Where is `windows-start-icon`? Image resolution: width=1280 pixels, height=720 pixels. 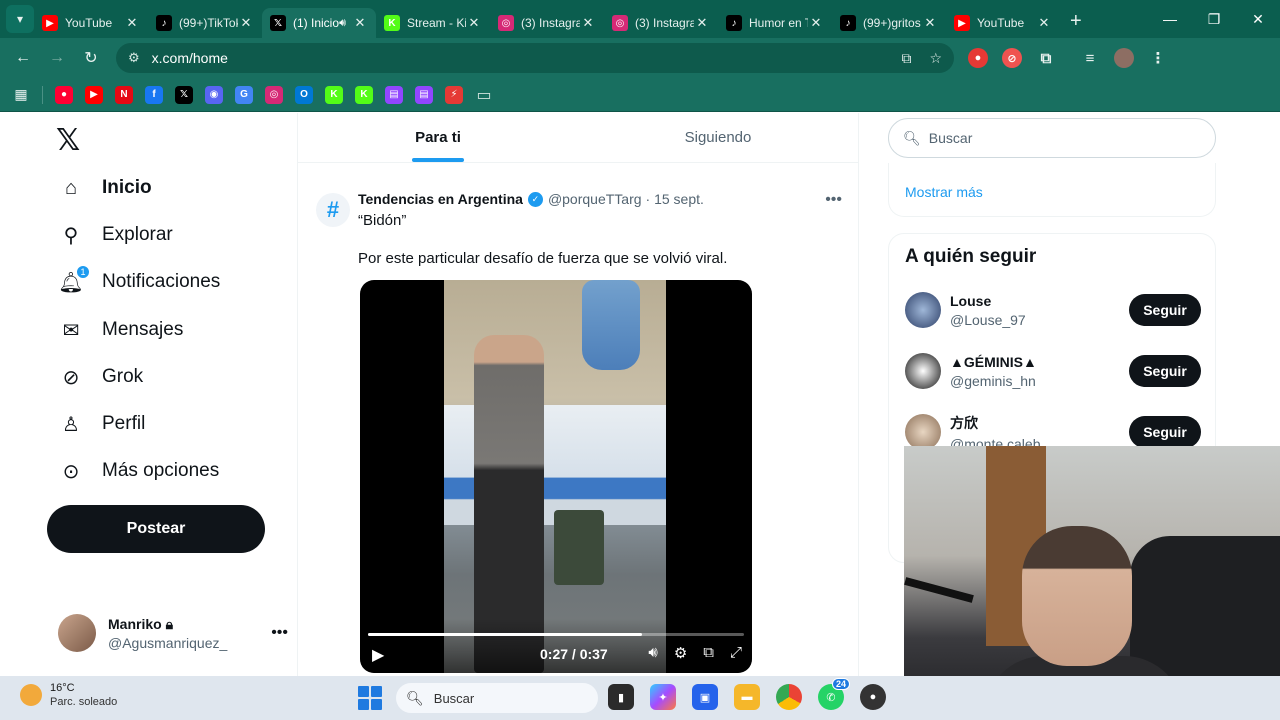 windows-start-icon is located at coordinates (370, 698).